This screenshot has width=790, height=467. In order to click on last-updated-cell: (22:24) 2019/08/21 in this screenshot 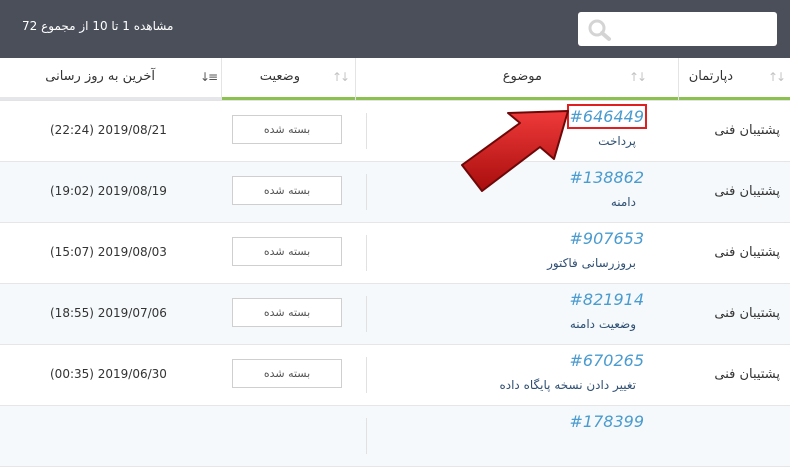, I will do `click(108, 130)`.